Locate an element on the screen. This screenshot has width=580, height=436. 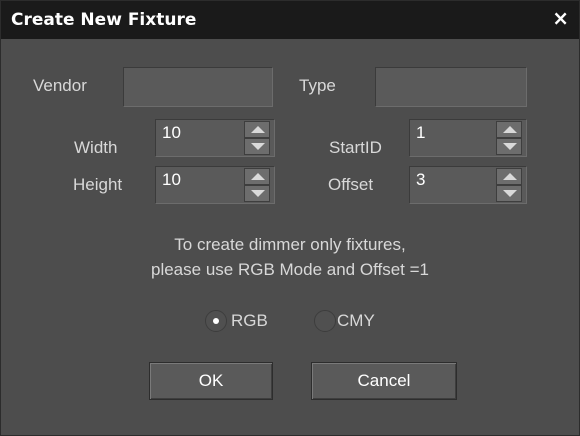
width-stepper is located at coordinates (257, 138).